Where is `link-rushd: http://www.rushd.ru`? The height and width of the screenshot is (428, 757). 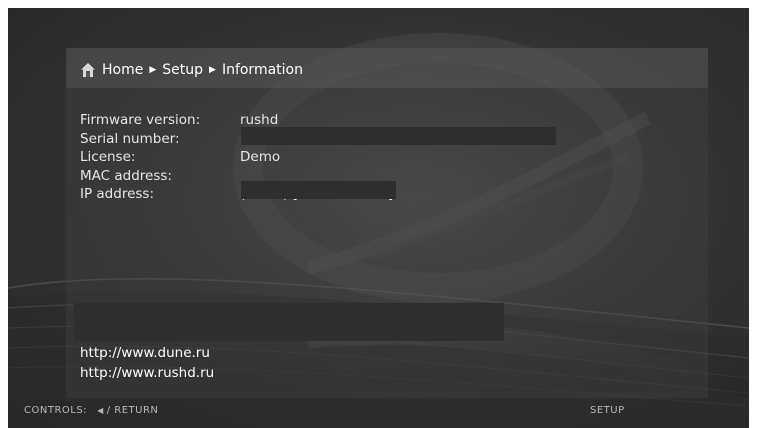 link-rushd: http://www.rushd.ru is located at coordinates (147, 373).